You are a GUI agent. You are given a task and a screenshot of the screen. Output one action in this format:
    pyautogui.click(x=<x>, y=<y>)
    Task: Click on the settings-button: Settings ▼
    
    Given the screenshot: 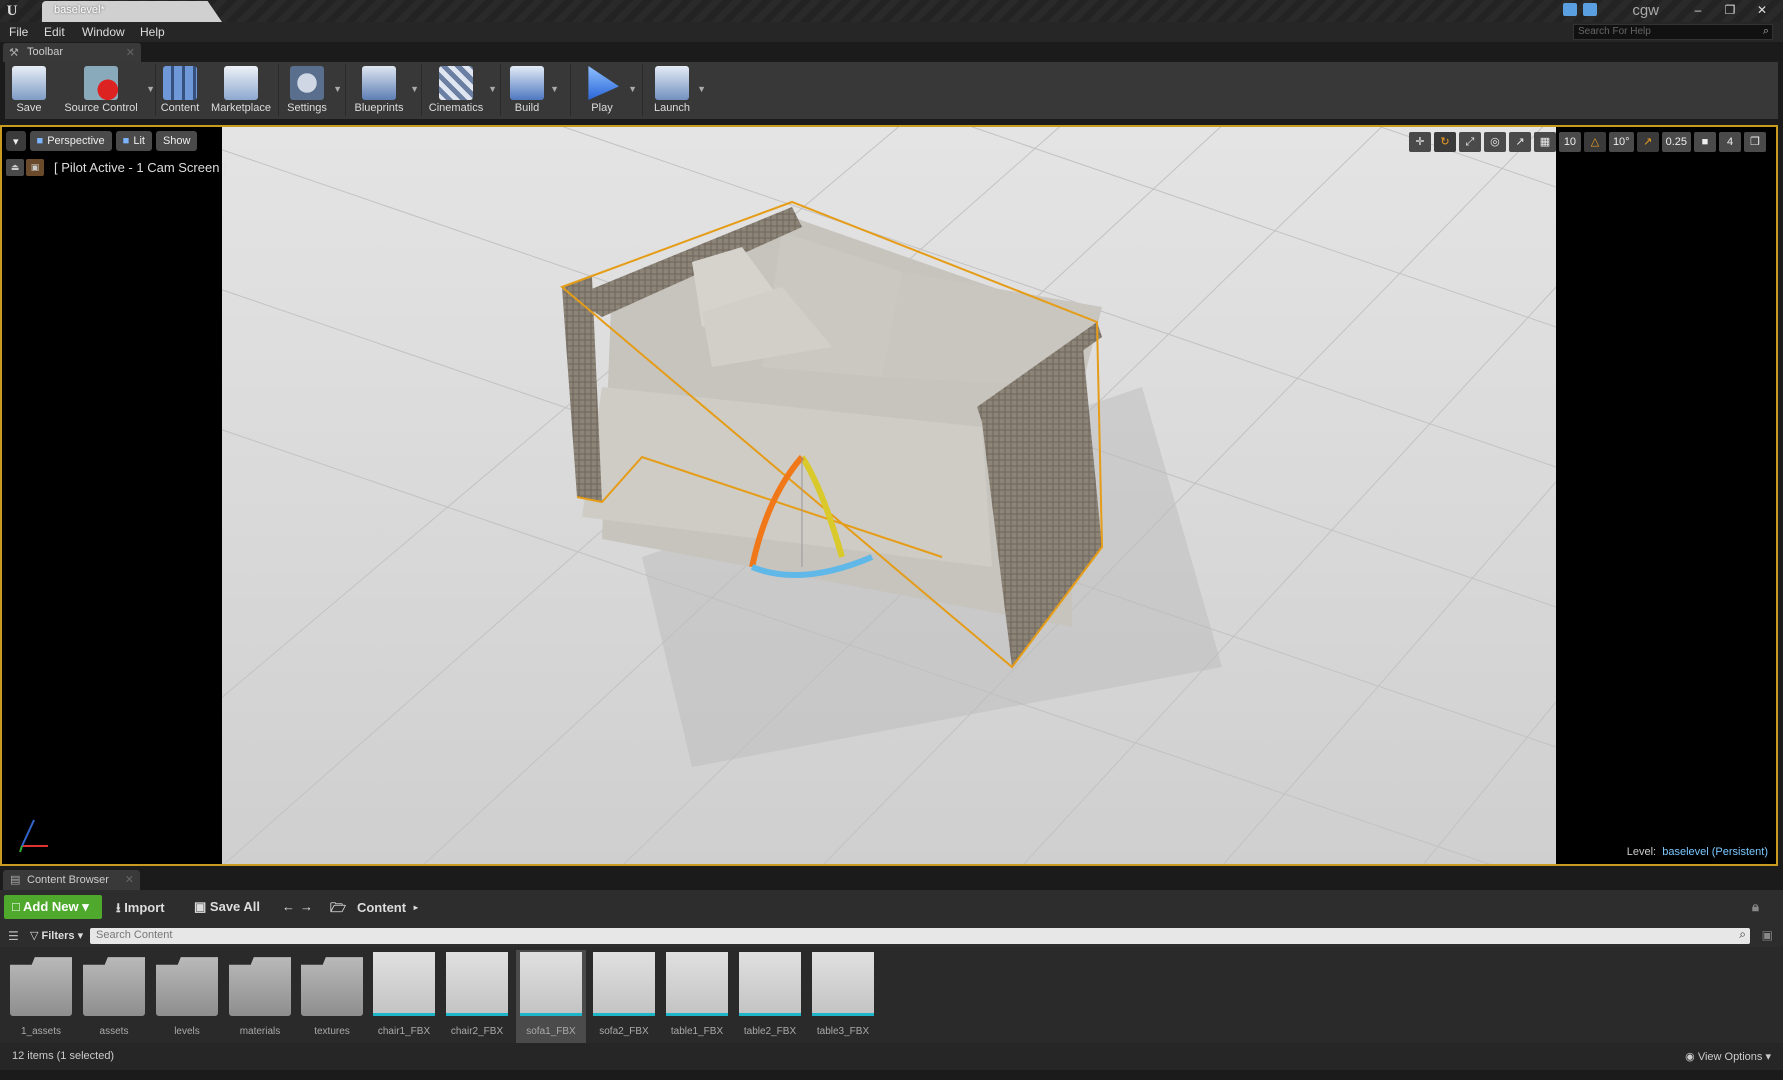 What is the action you would take?
    pyautogui.click(x=312, y=90)
    